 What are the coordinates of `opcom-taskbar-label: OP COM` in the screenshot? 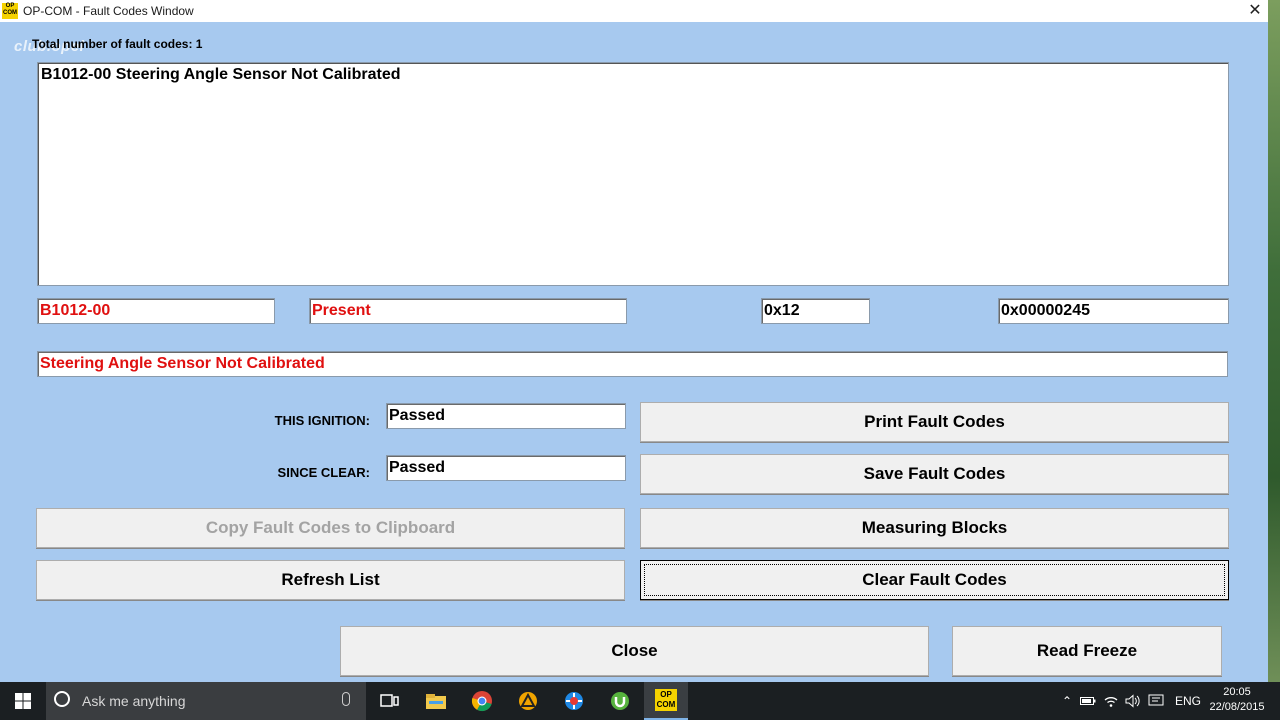 It's located at (666, 700).